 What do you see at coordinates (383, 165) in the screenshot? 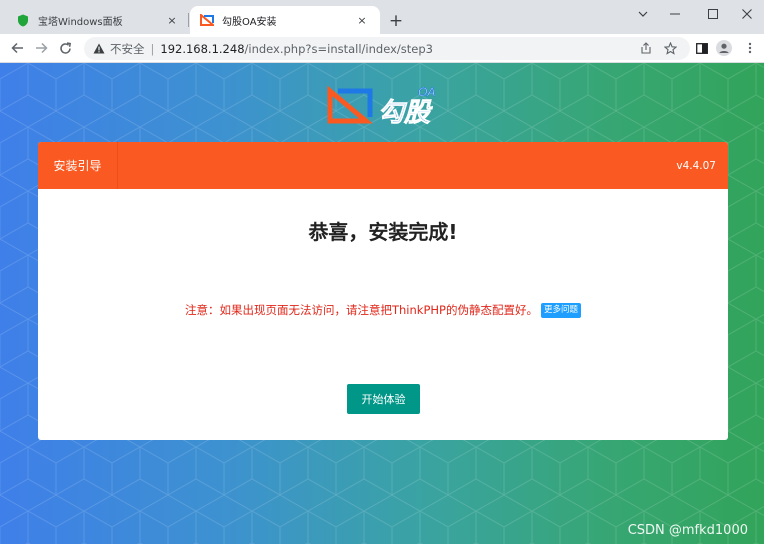
I see `card-header: 安装引导 v4.4.07` at bounding box center [383, 165].